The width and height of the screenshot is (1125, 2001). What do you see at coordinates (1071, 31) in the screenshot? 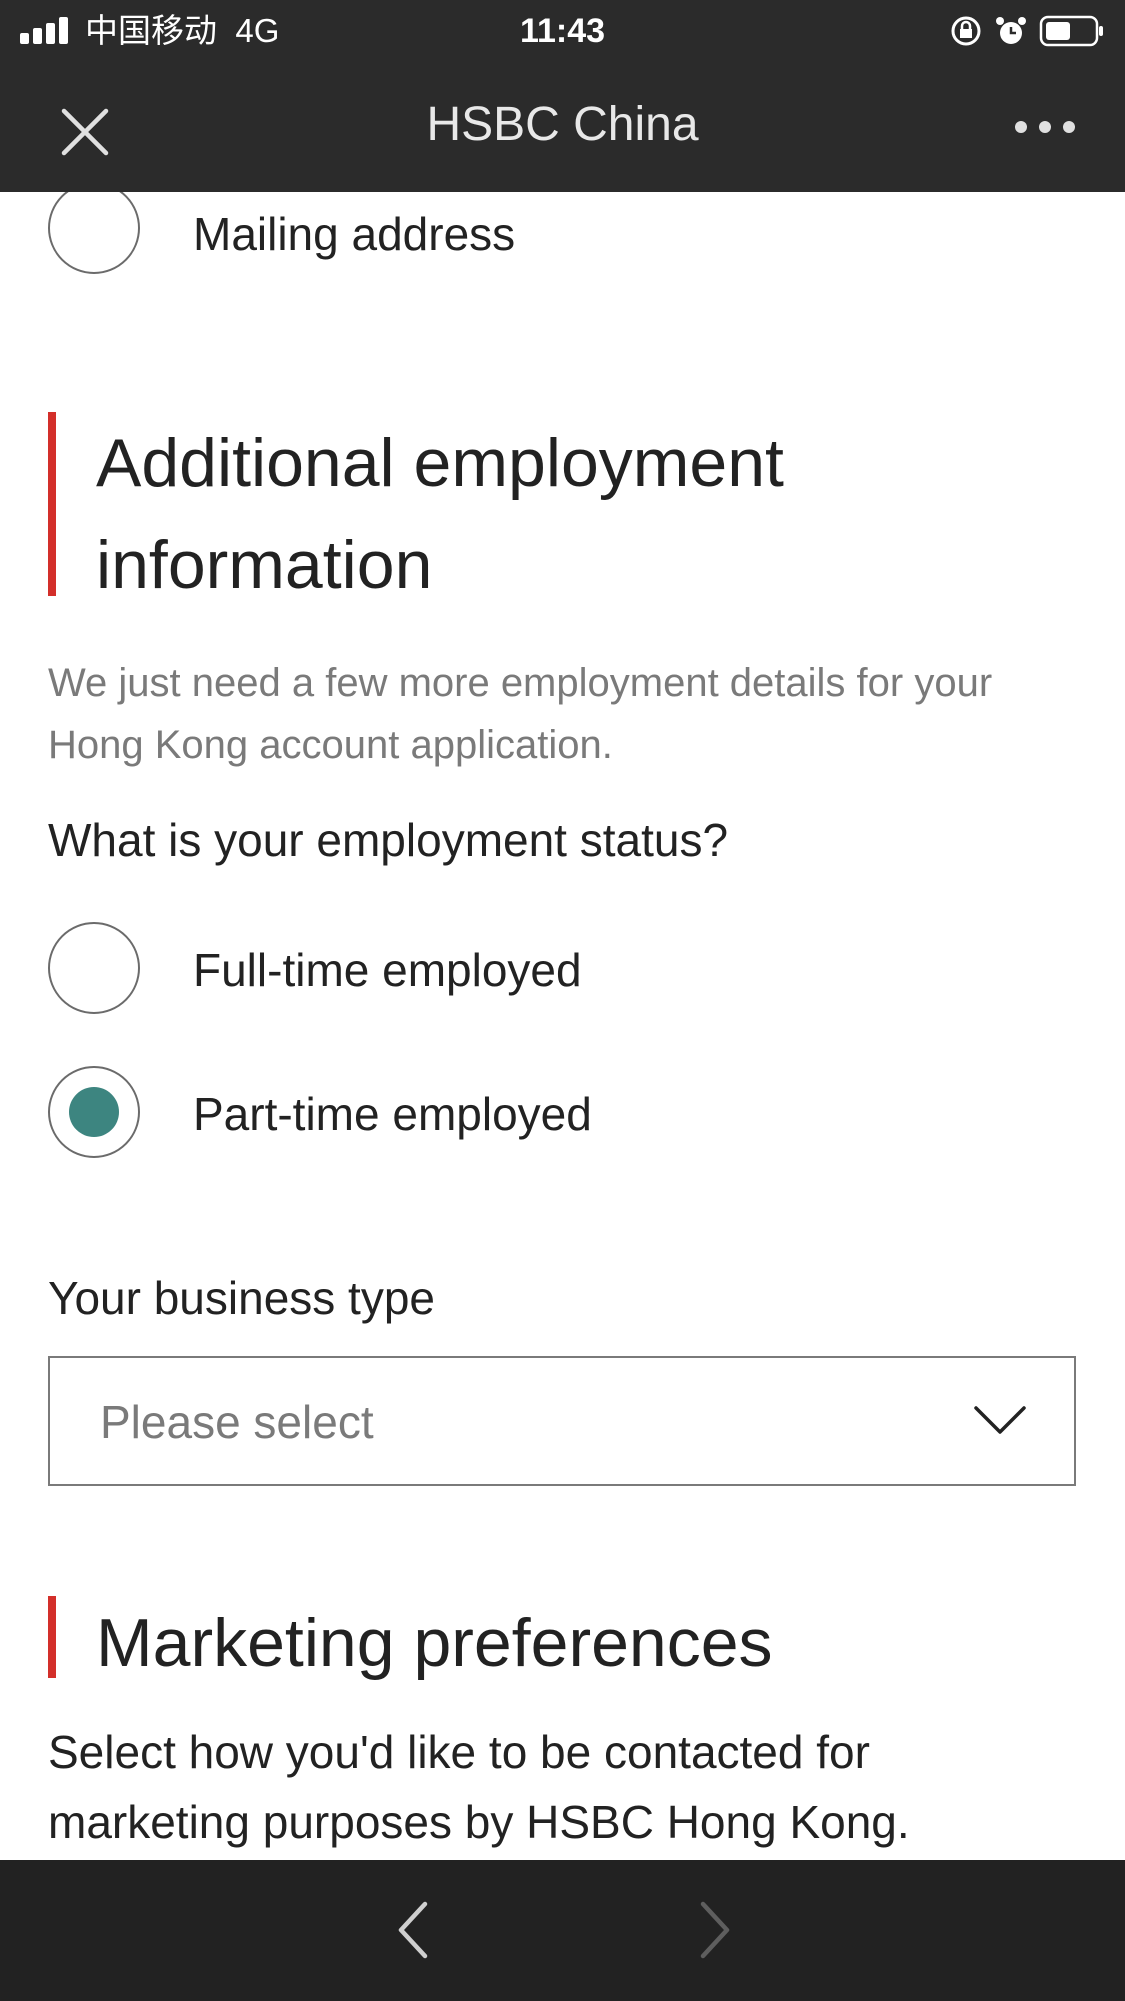
I see `battery-icon` at bounding box center [1071, 31].